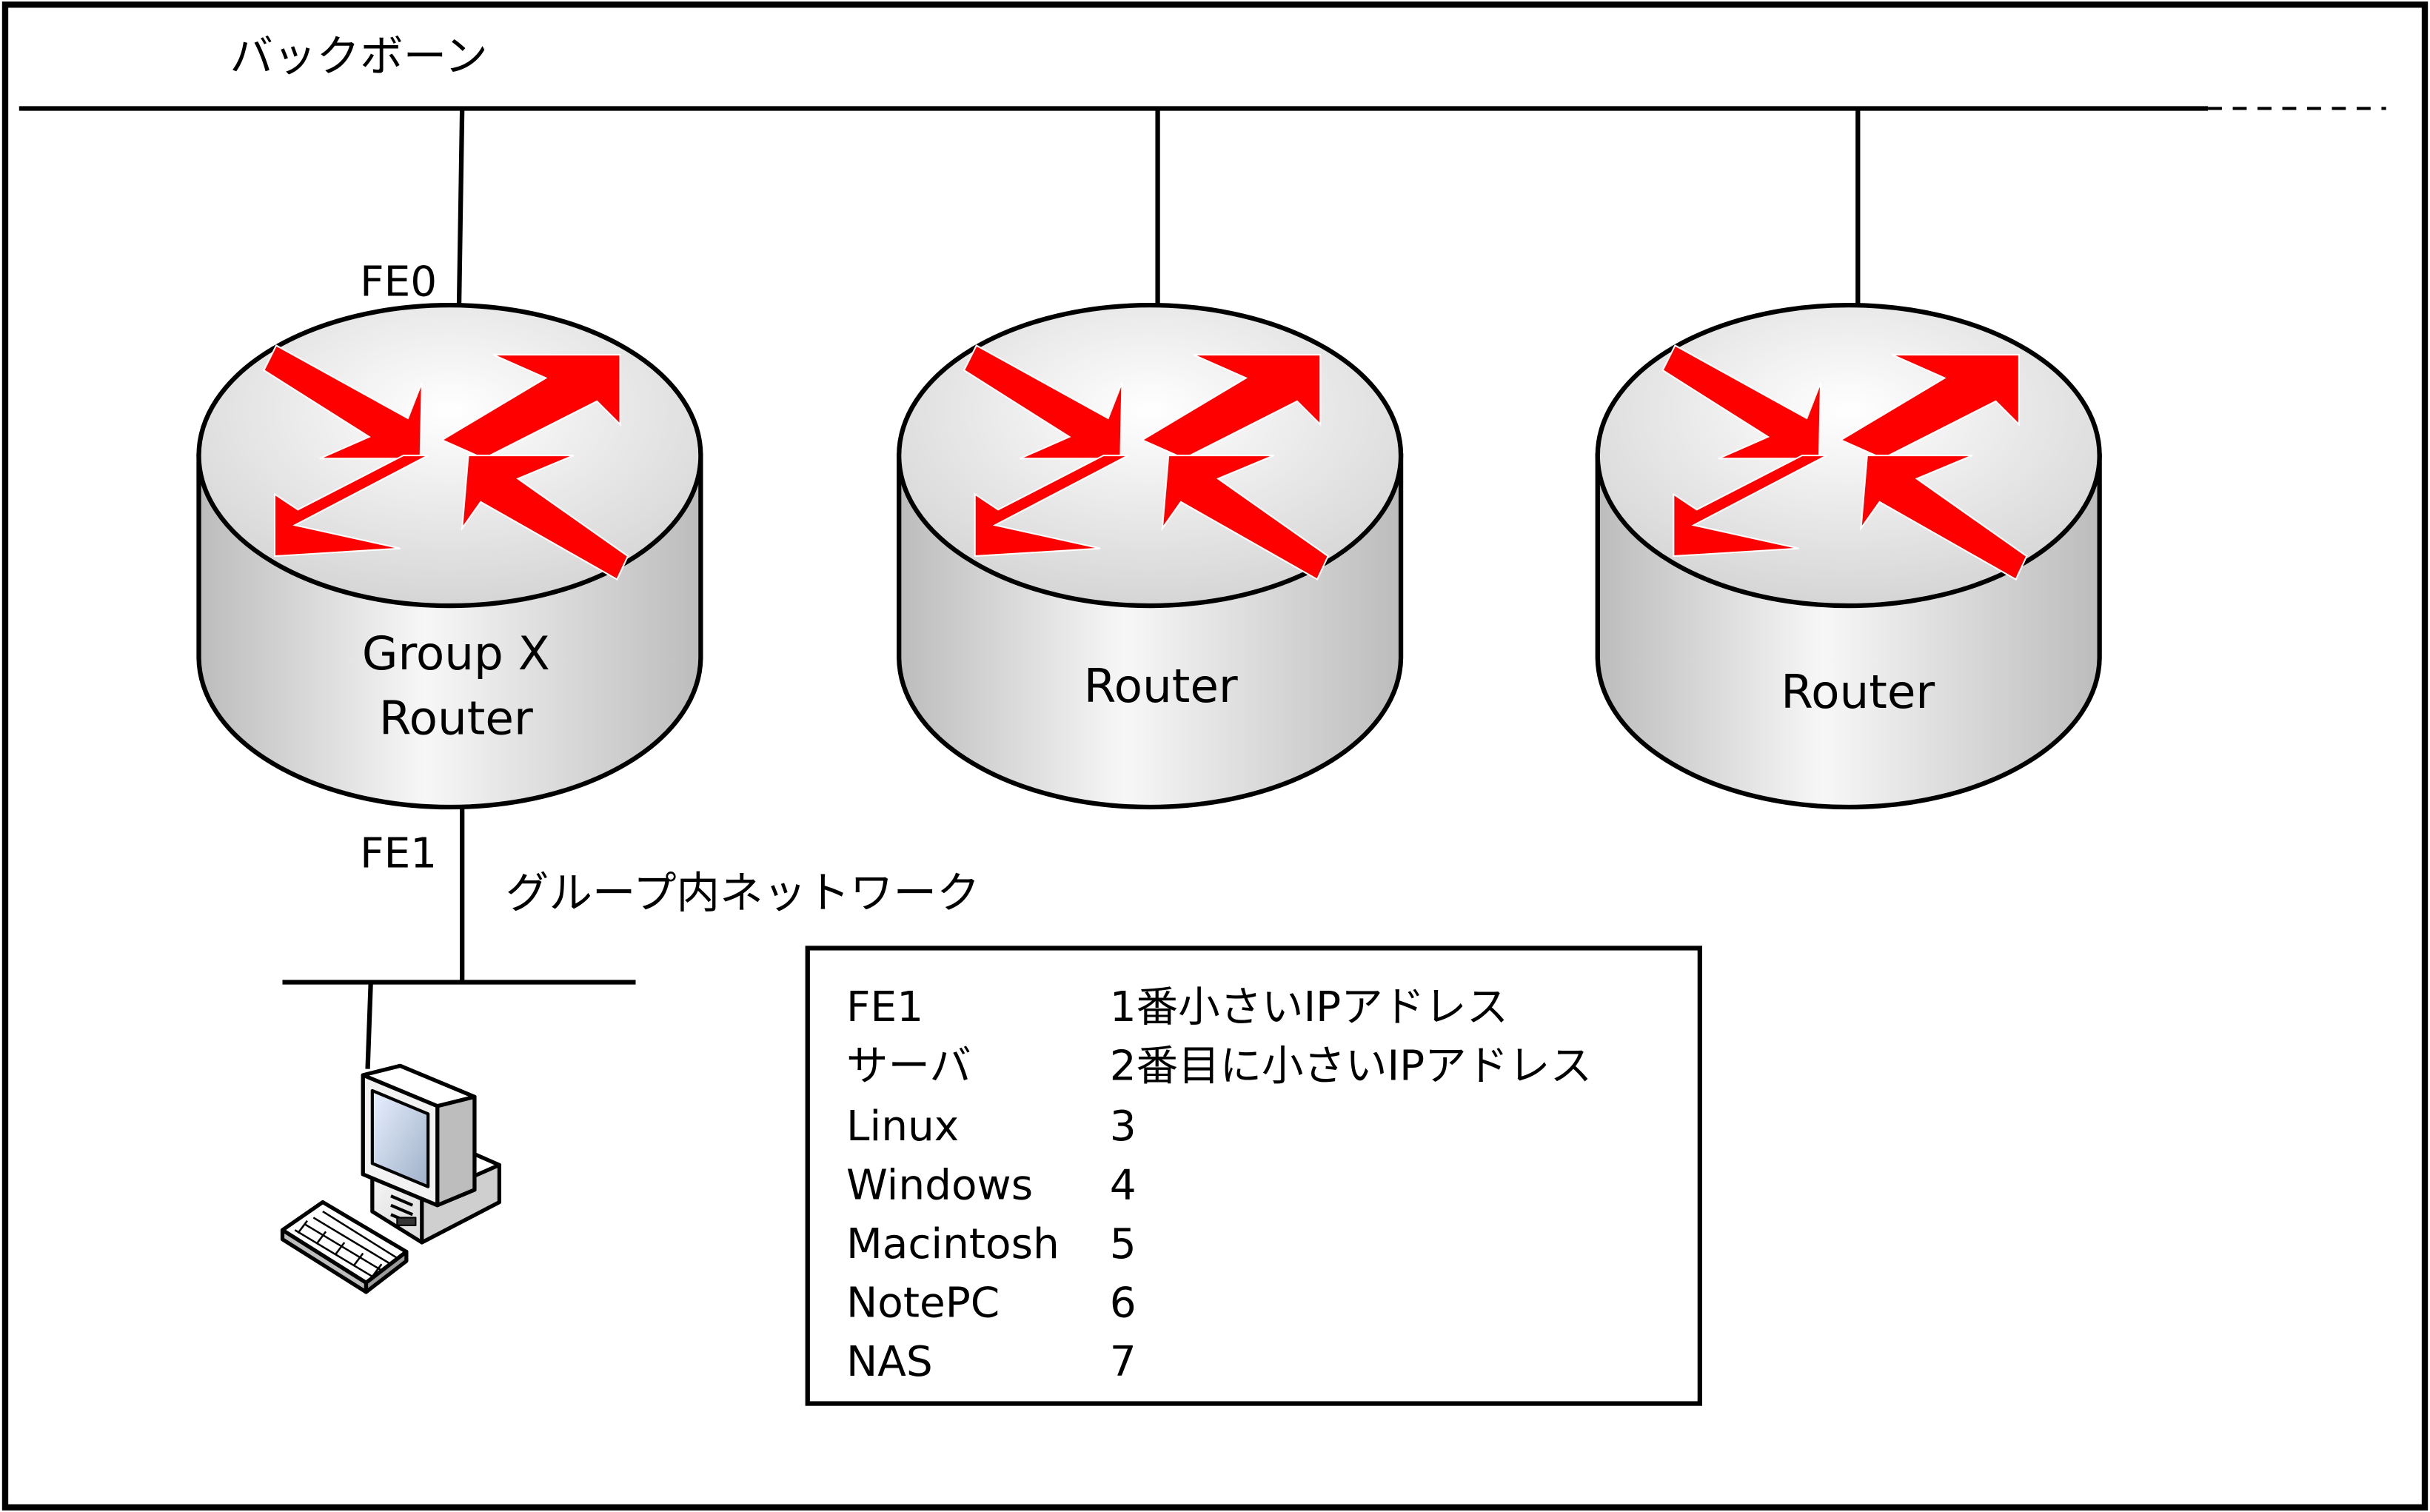 This screenshot has height=1512, width=2430. I want to click on row-name: Macintosh, so click(953, 1244).